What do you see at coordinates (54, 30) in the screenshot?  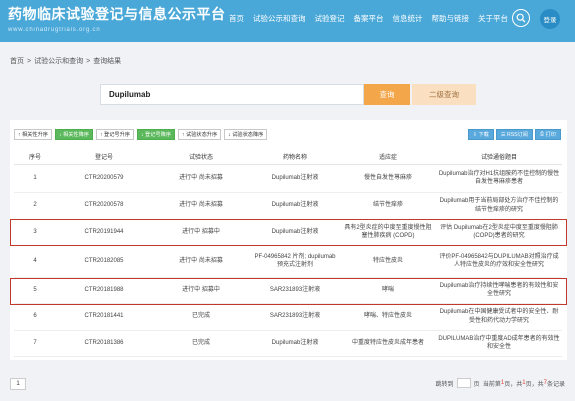 I see `site-url: www.chinadrugtrials.org.cn` at bounding box center [54, 30].